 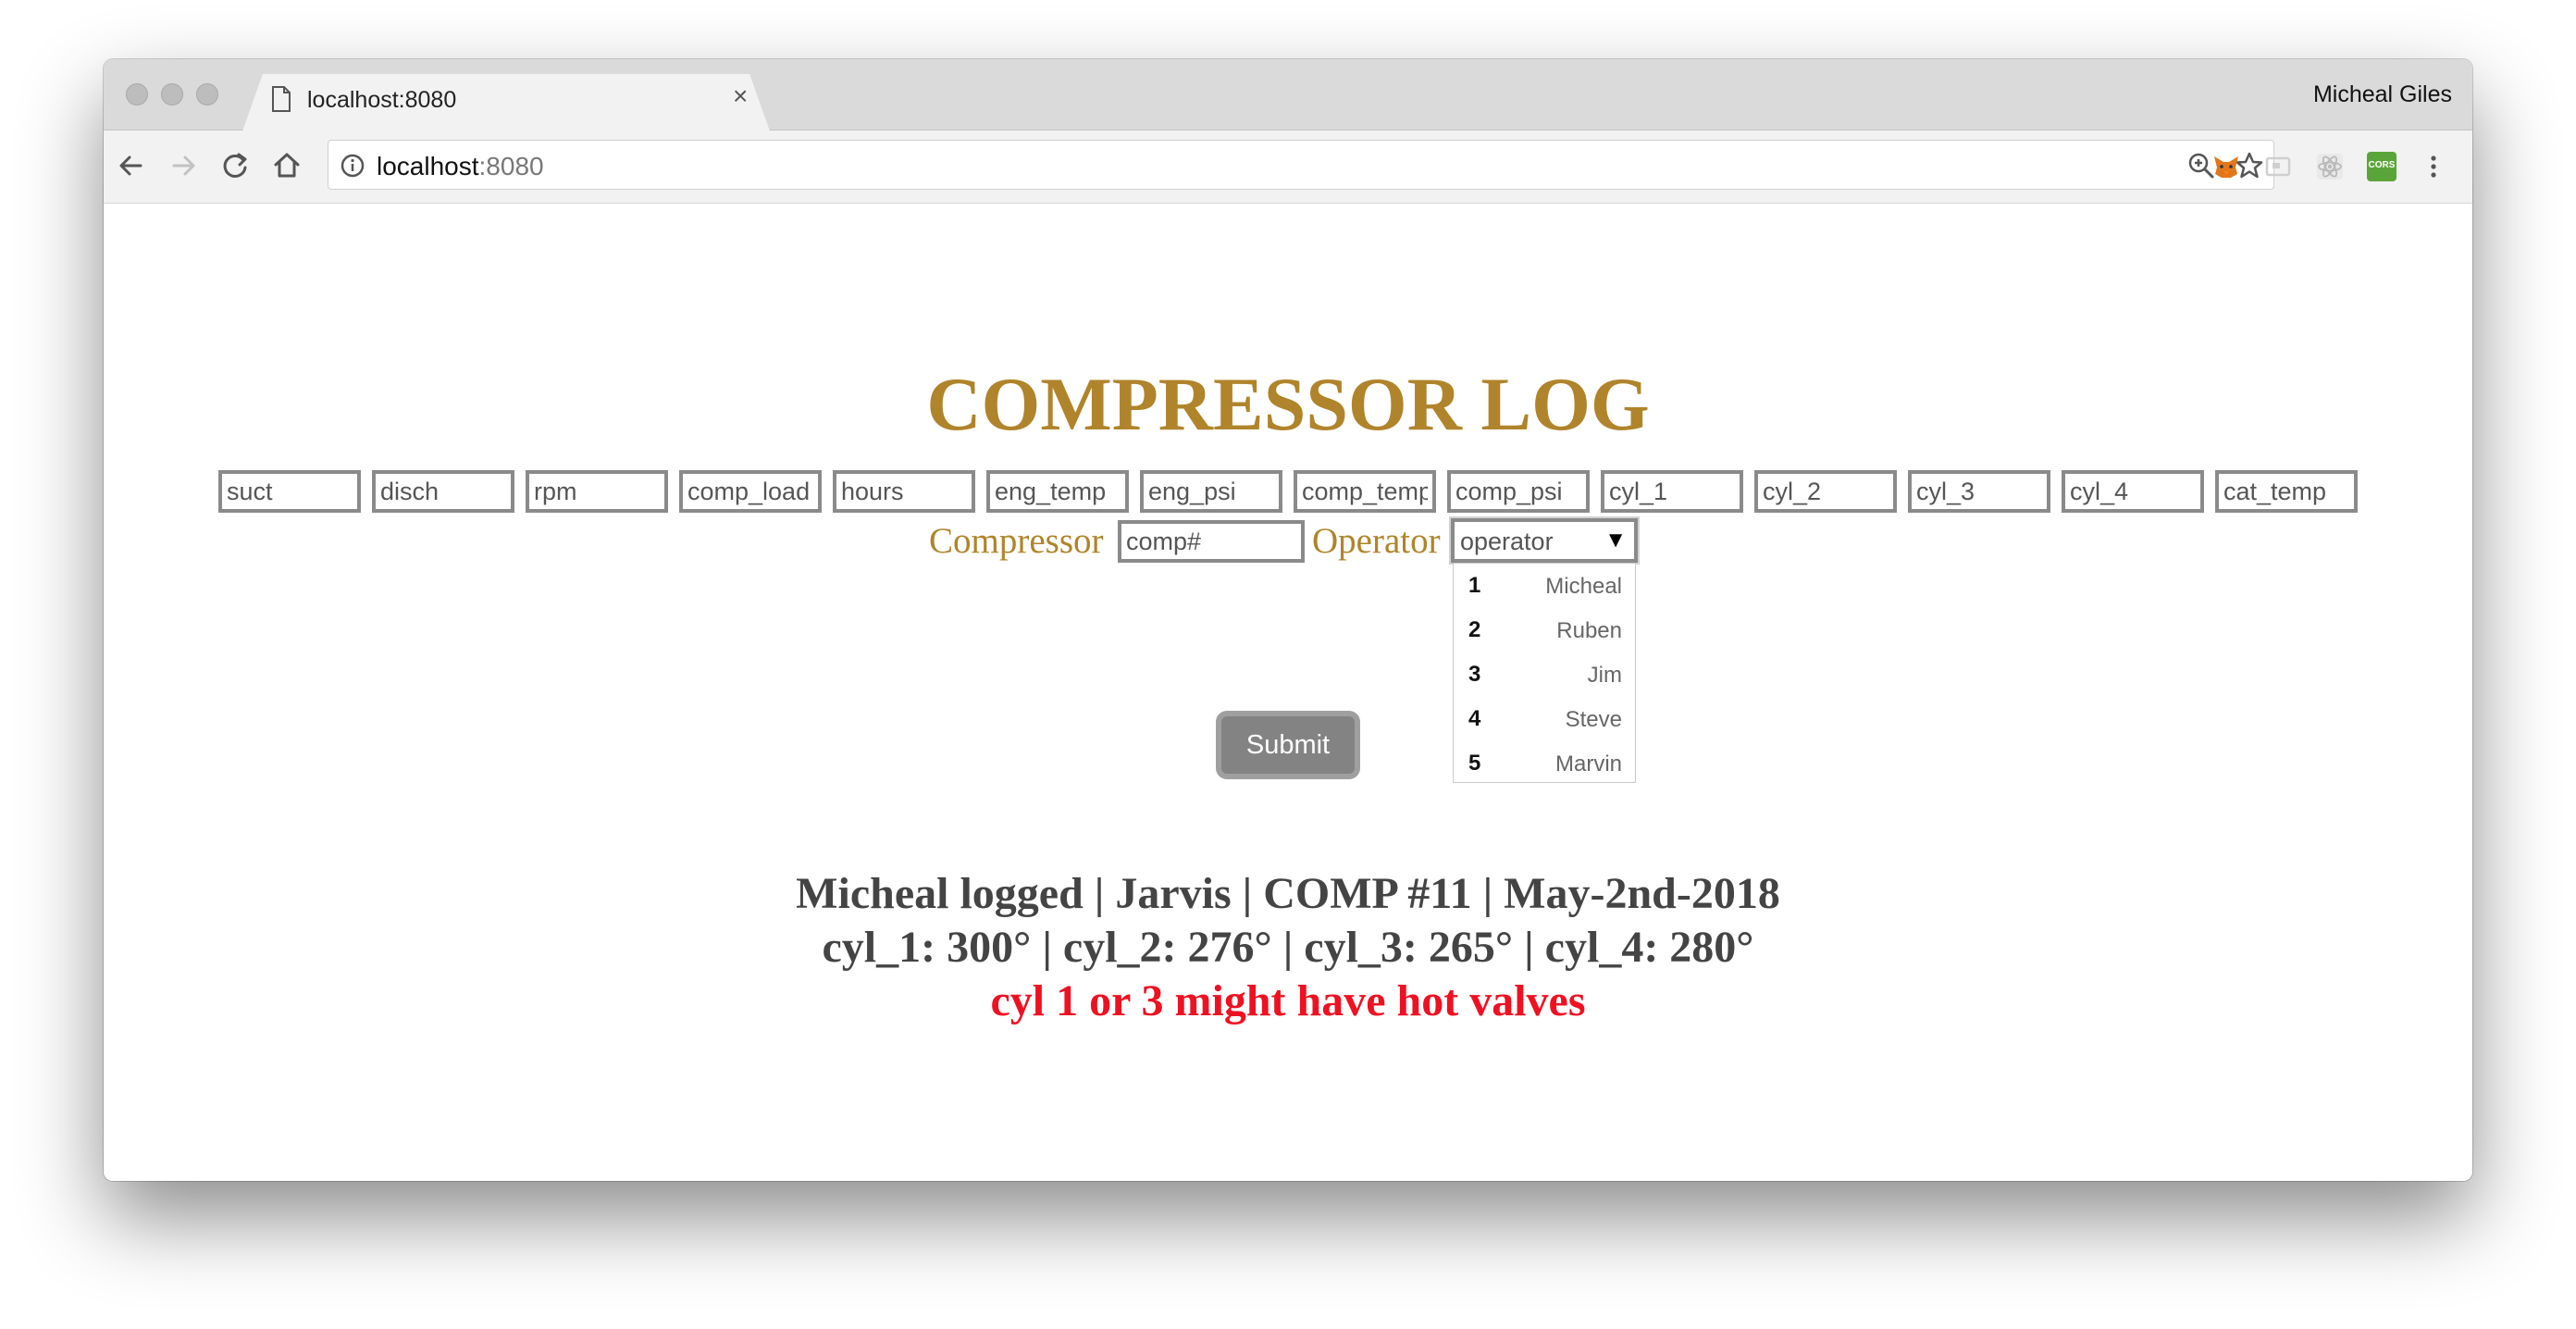 What do you see at coordinates (137, 94) in the screenshot?
I see `close-window-button` at bounding box center [137, 94].